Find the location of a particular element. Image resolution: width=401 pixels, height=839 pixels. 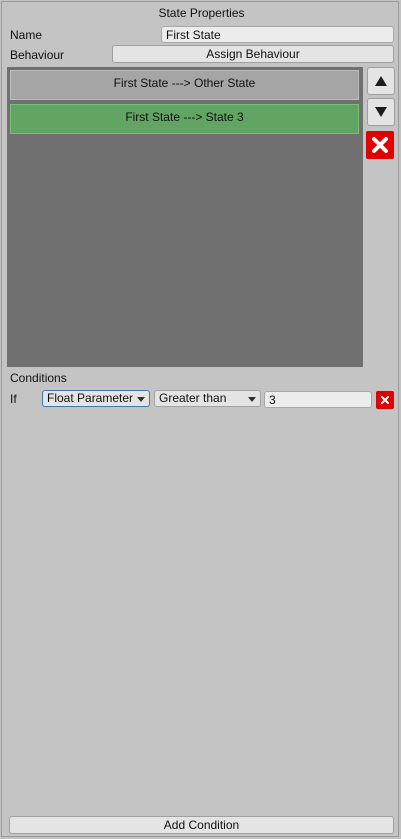

move-up-button is located at coordinates (381, 81).